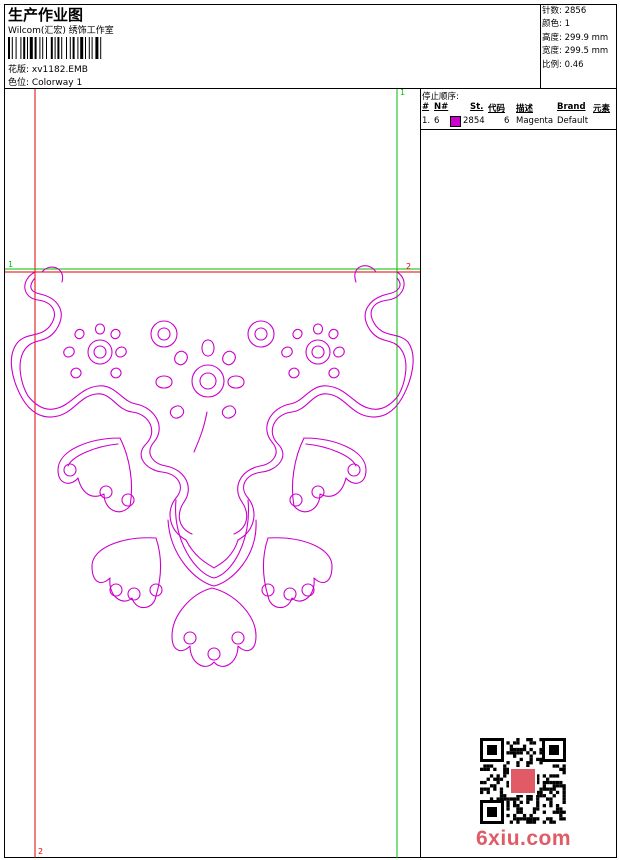 Image resolution: width=620 pixels, height=860 pixels. What do you see at coordinates (95, 351) in the screenshot?
I see `left-flower-petals` at bounding box center [95, 351].